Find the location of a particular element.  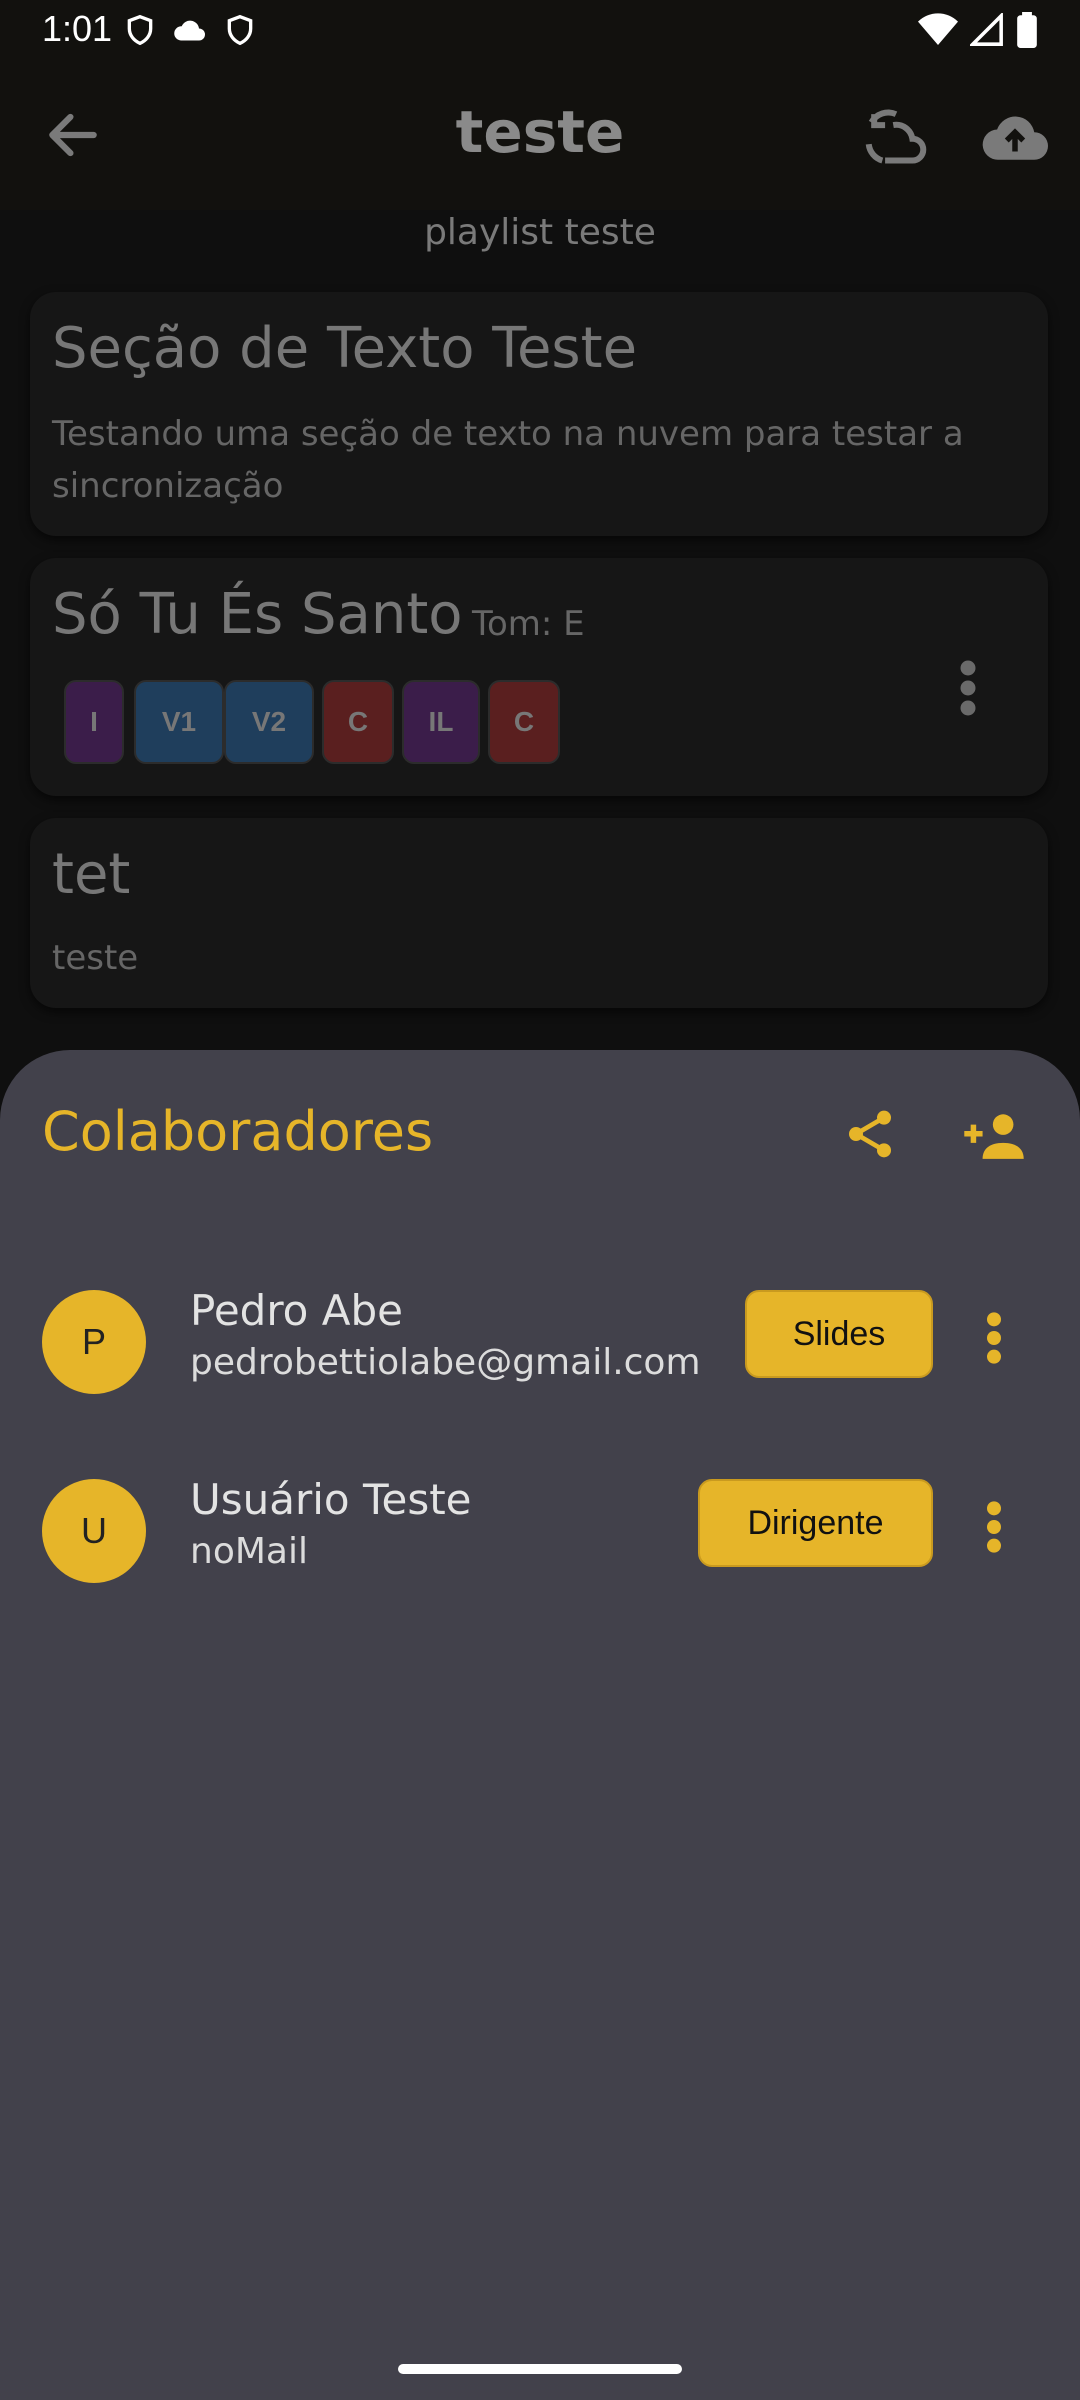

section-chip: V1 is located at coordinates (179, 722).